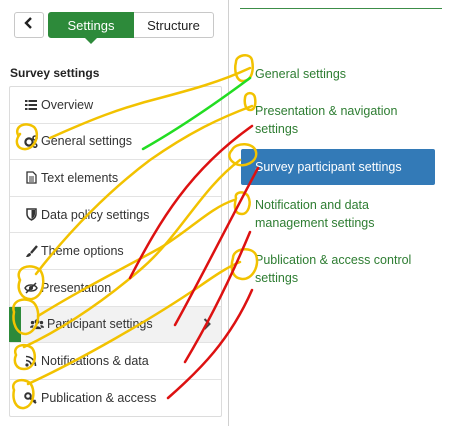  I want to click on sidebar-item-data-policy: Data policy settings, so click(115, 215).